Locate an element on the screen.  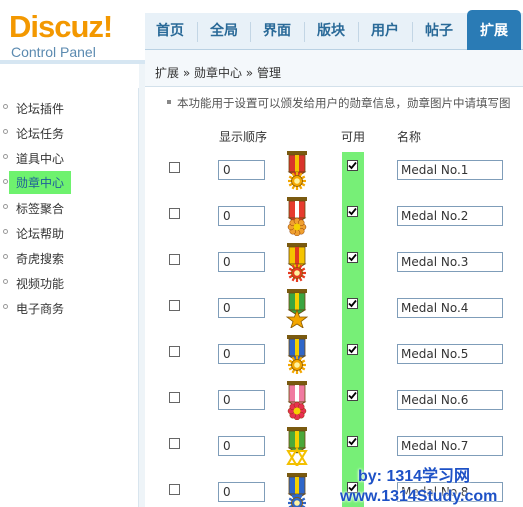
tab-interface: 界面 is located at coordinates (277, 31).